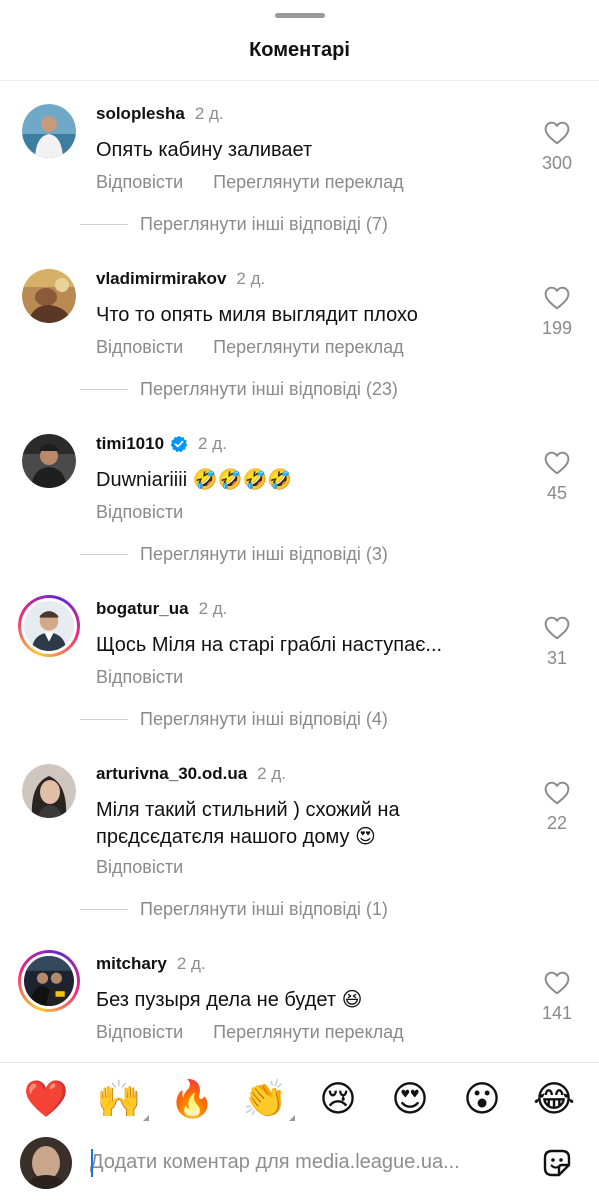 The width and height of the screenshot is (599, 1200). I want to click on comment-composer, so click(299, 1166).